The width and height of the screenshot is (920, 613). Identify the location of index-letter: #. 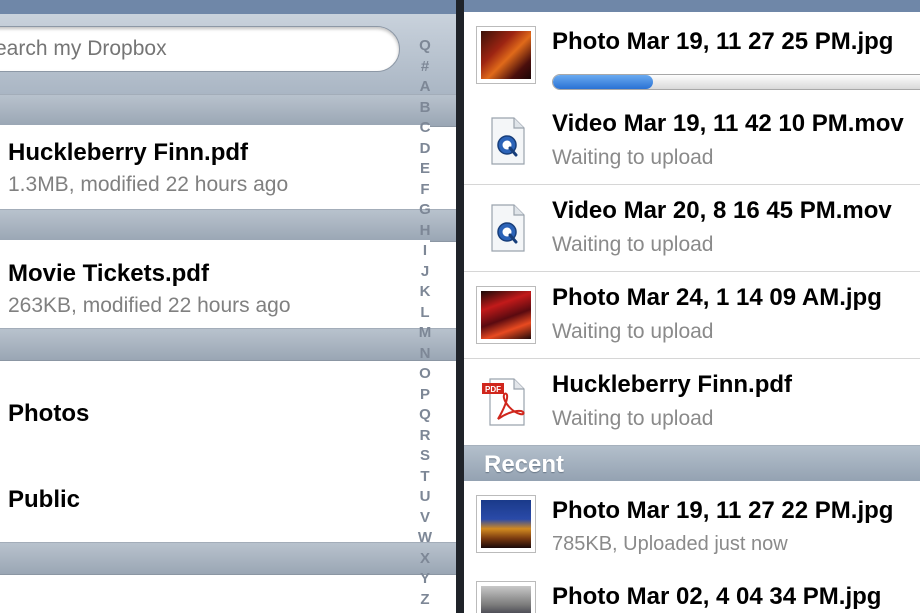
(425, 67).